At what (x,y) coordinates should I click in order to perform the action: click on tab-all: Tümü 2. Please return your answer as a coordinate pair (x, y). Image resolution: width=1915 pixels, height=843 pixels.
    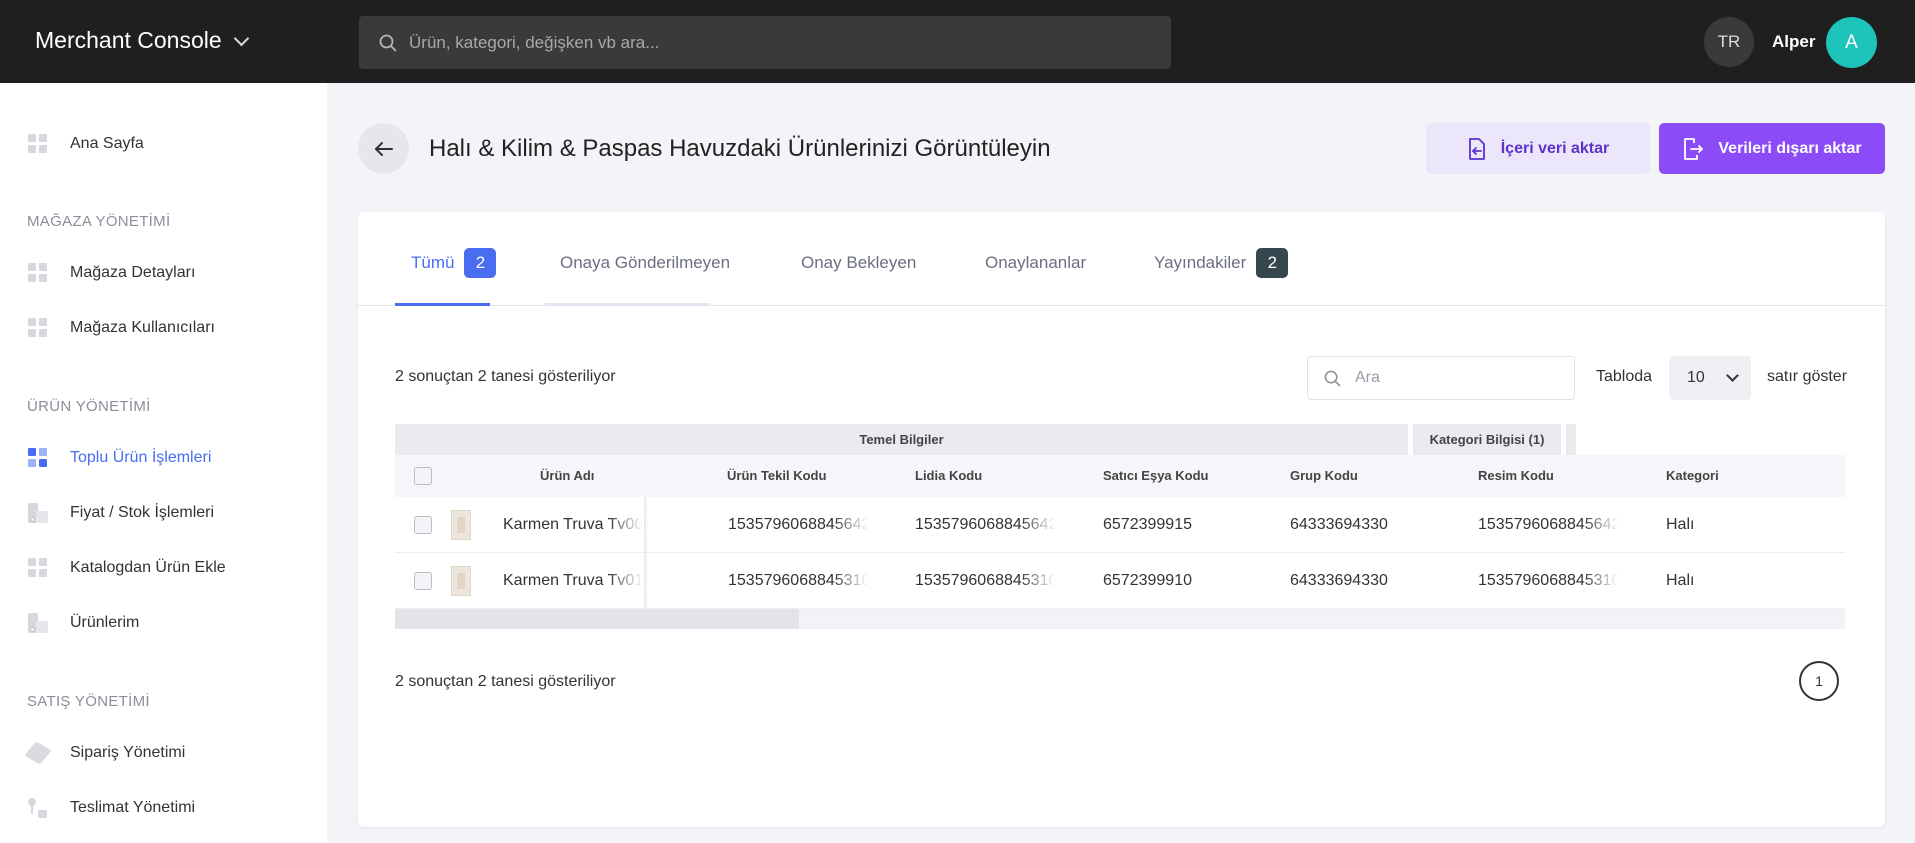
    Looking at the image, I should click on (454, 263).